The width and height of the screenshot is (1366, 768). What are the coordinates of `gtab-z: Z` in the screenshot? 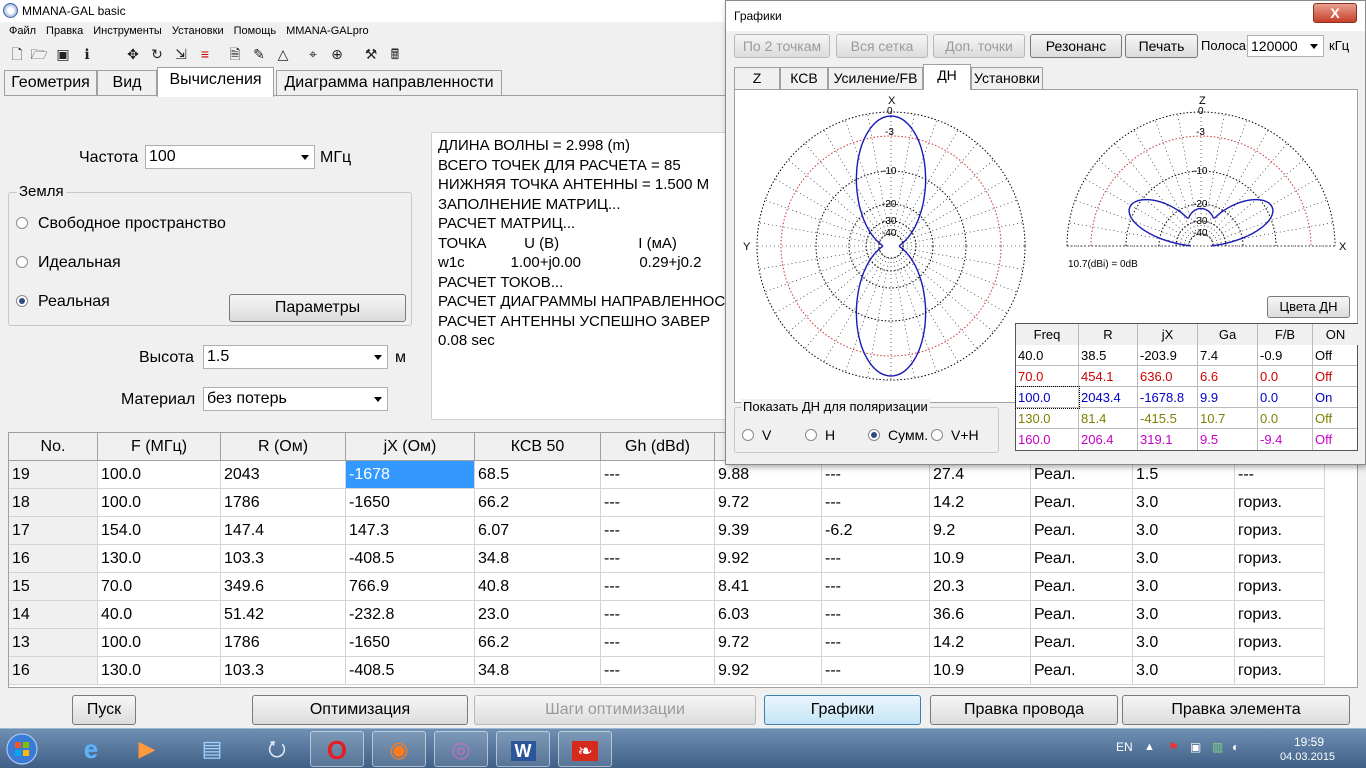 It's located at (757, 78).